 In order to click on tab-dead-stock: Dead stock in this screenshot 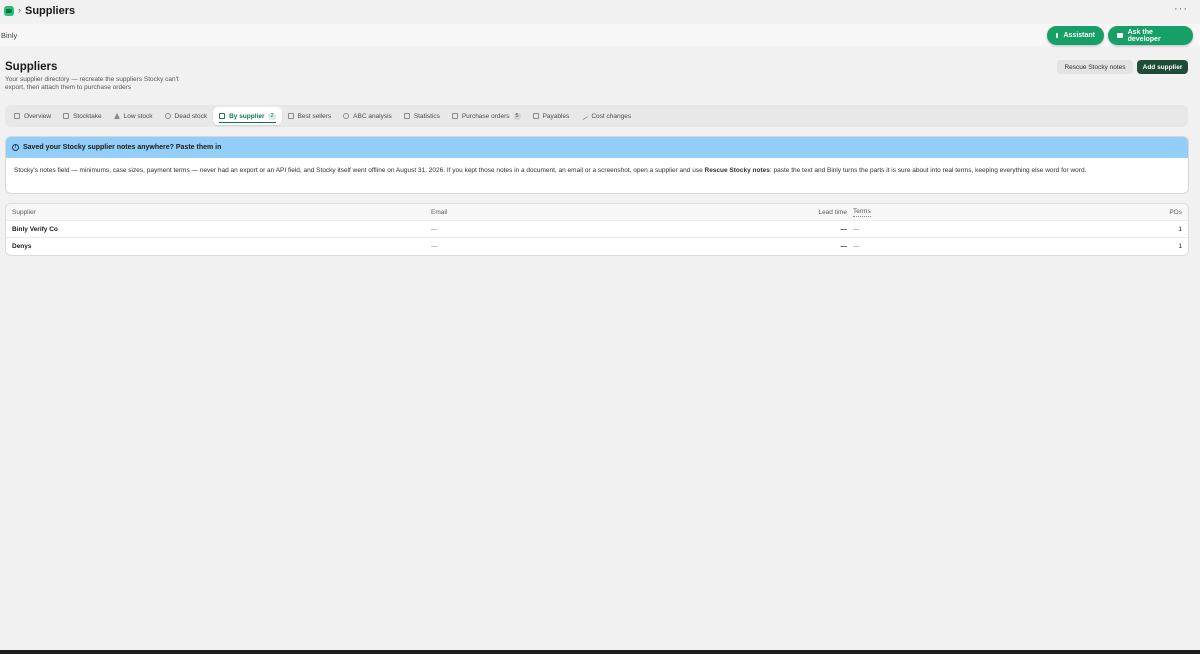, I will do `click(186, 116)`.